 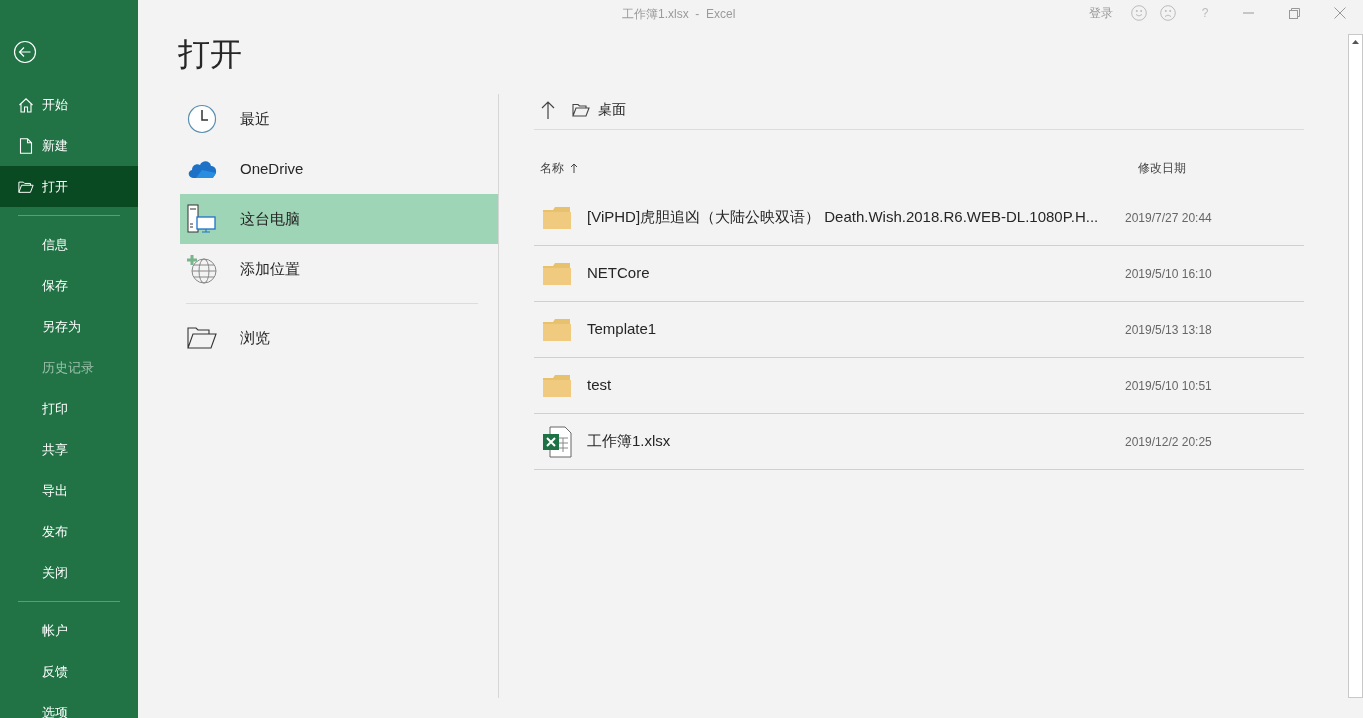 What do you see at coordinates (210, 54) in the screenshot?
I see `page-heading: 打开` at bounding box center [210, 54].